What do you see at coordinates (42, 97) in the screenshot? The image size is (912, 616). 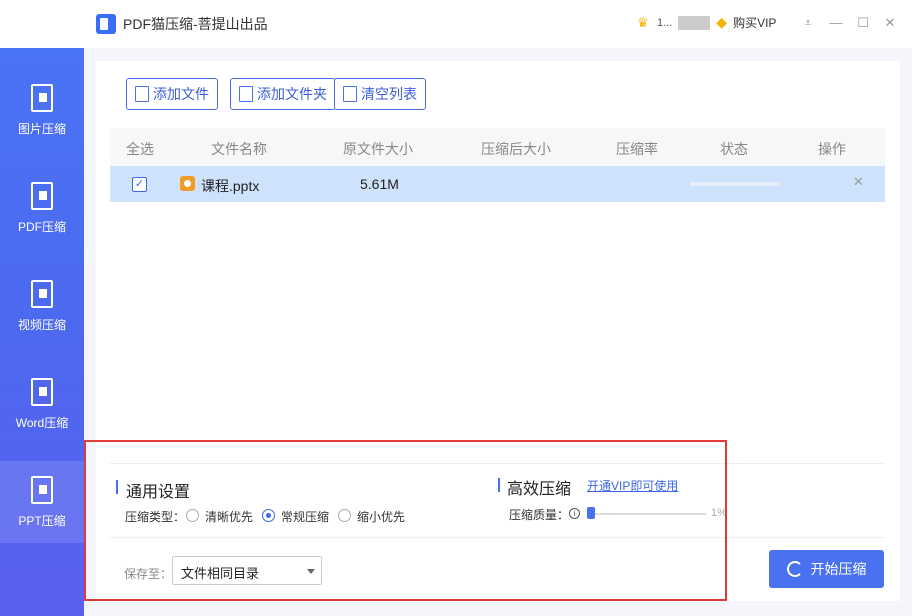 I see `image-file-icon` at bounding box center [42, 97].